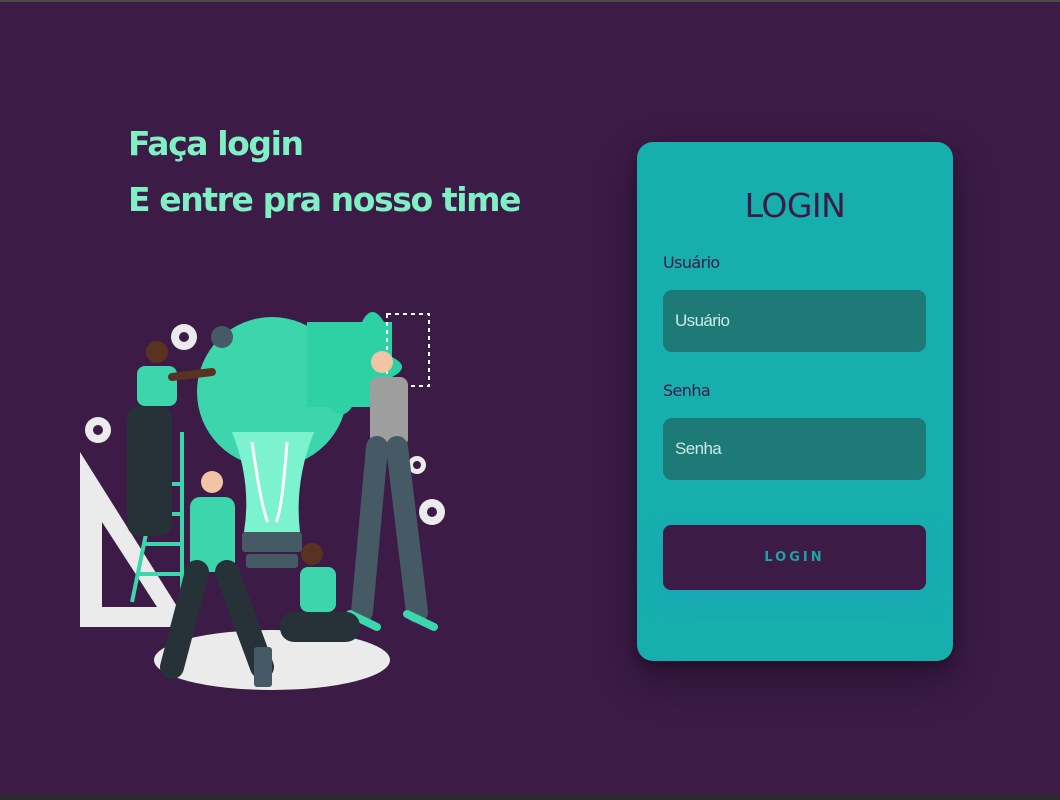 The height and width of the screenshot is (800, 1060). What do you see at coordinates (691, 262) in the screenshot?
I see `username-label: Usuário` at bounding box center [691, 262].